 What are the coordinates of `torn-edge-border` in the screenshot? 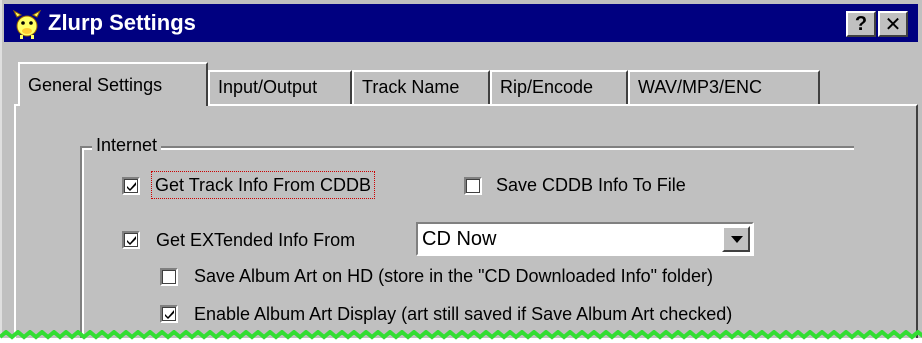 It's located at (461, 335).